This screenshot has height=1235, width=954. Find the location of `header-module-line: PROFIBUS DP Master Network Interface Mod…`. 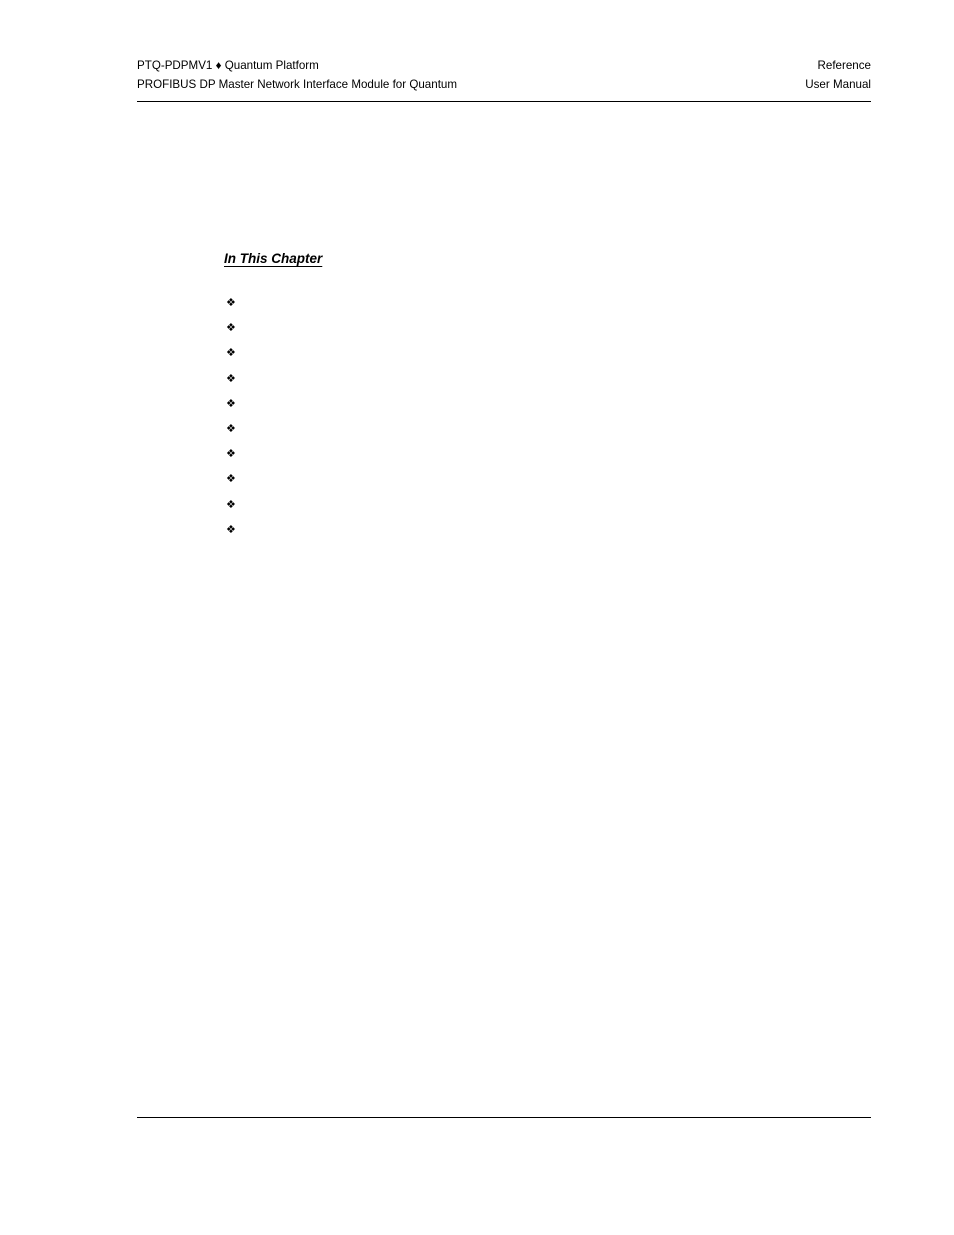

header-module-line: PROFIBUS DP Master Network Interface Mod… is located at coordinates (297, 84).